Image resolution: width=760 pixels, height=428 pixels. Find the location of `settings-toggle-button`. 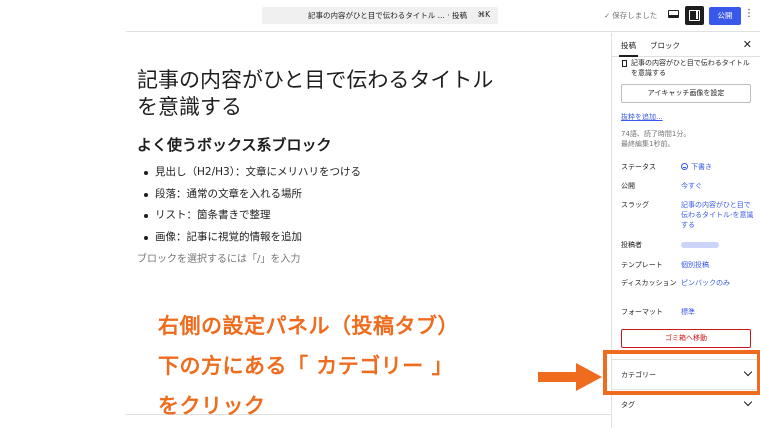

settings-toggle-button is located at coordinates (694, 15).